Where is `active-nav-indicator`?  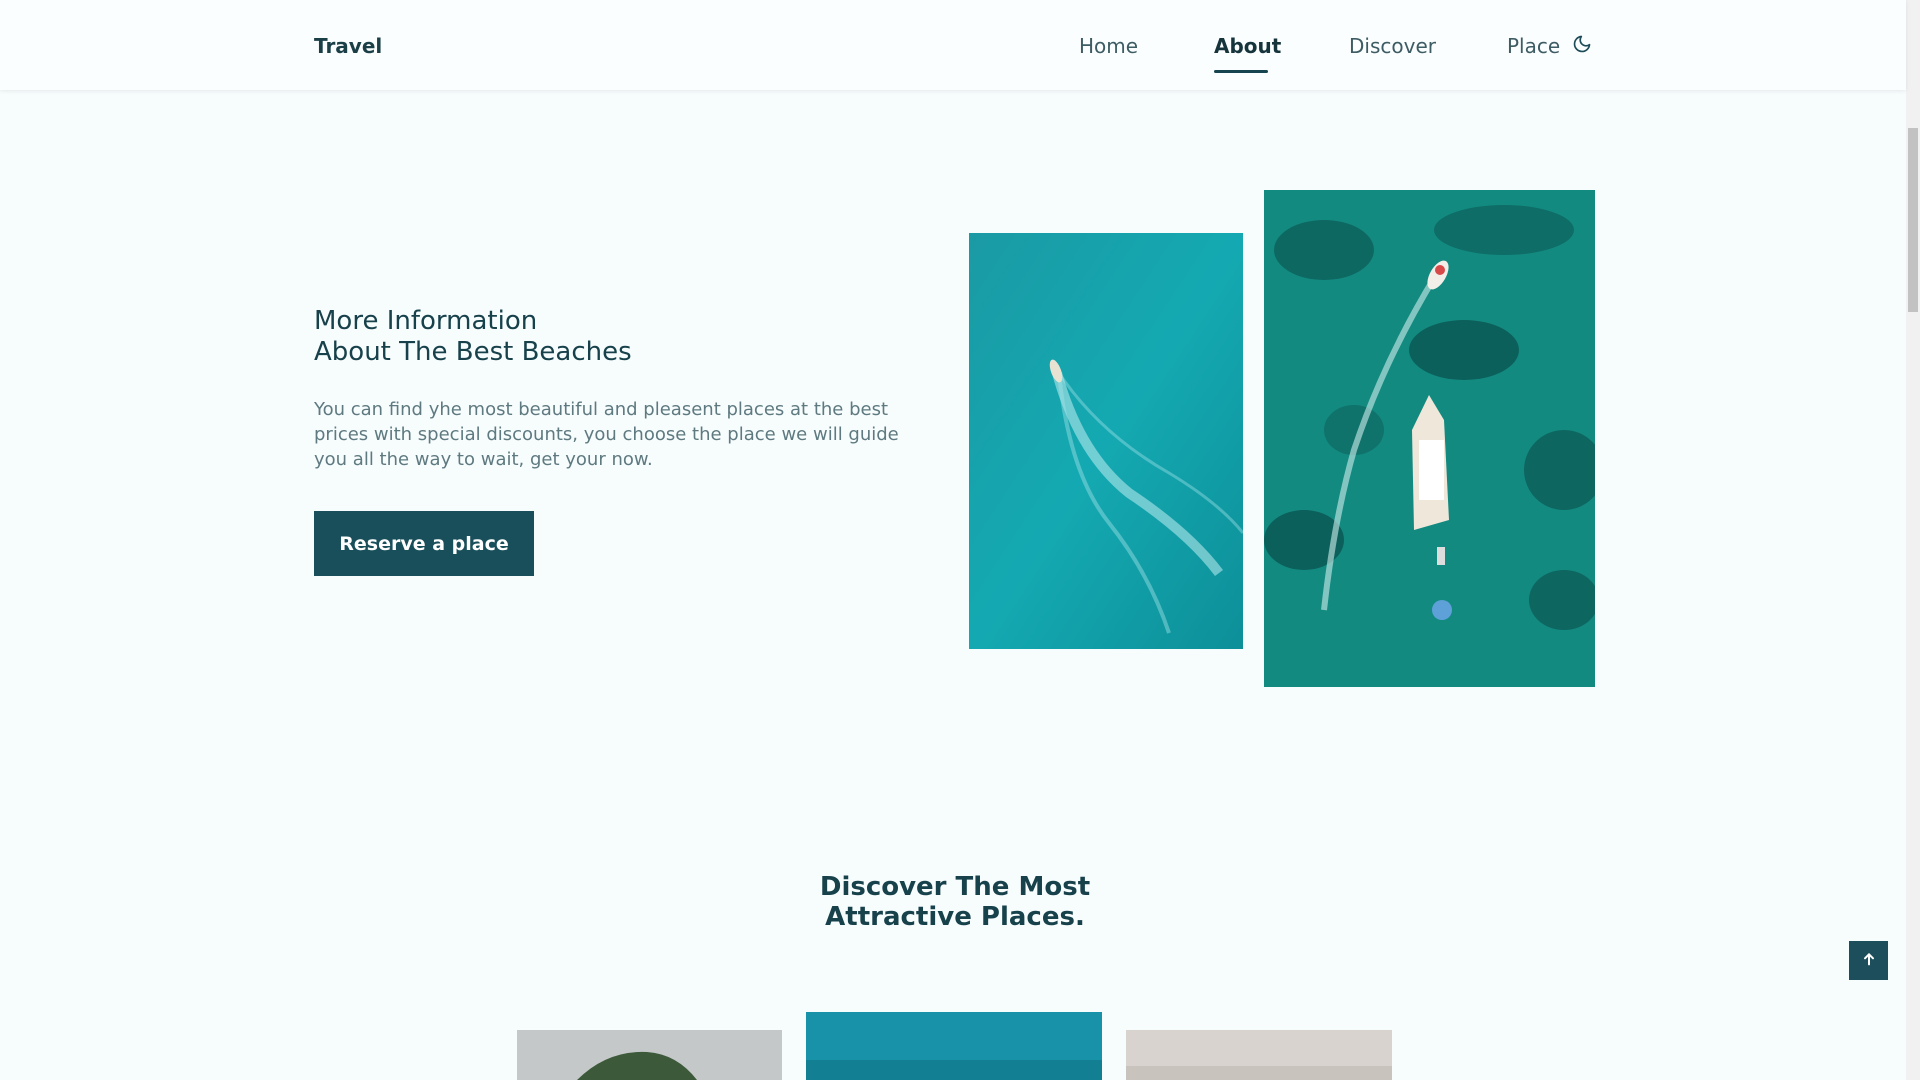 active-nav-indicator is located at coordinates (1241, 71).